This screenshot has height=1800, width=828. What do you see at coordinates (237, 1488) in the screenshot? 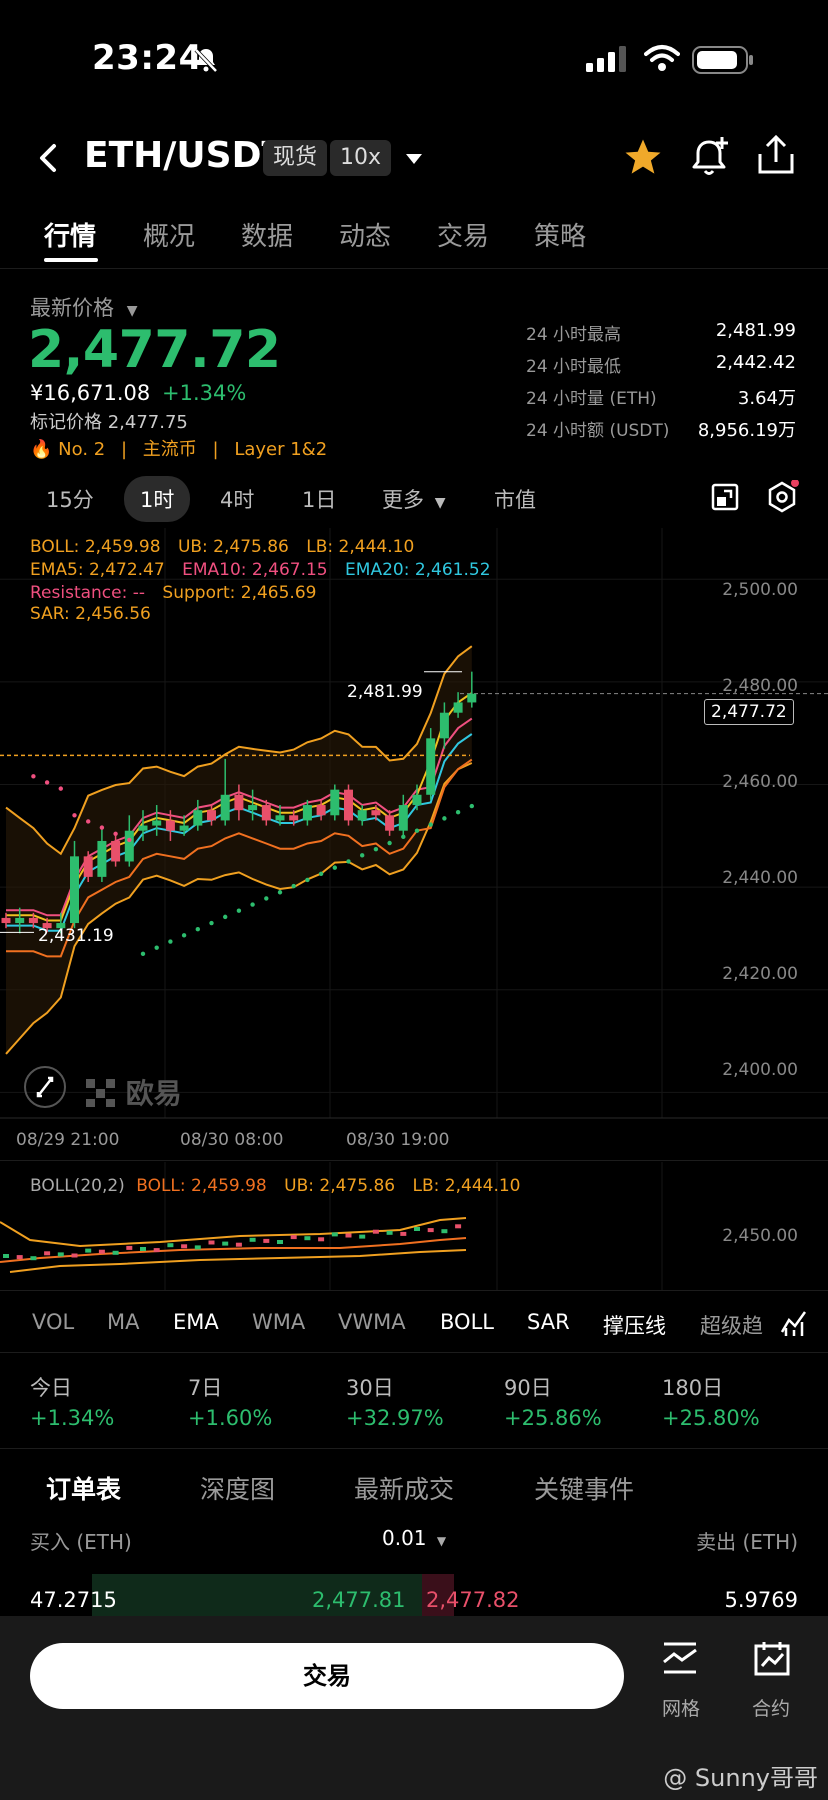
I see `tab-depth-chart: 深度图` at bounding box center [237, 1488].